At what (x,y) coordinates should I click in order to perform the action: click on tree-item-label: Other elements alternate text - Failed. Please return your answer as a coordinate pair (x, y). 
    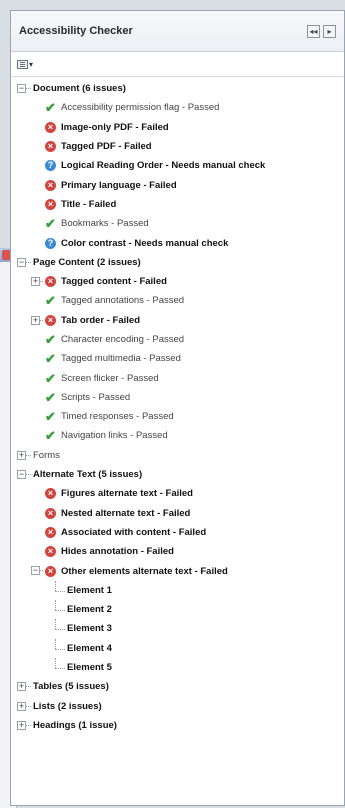
    Looking at the image, I should click on (144, 571).